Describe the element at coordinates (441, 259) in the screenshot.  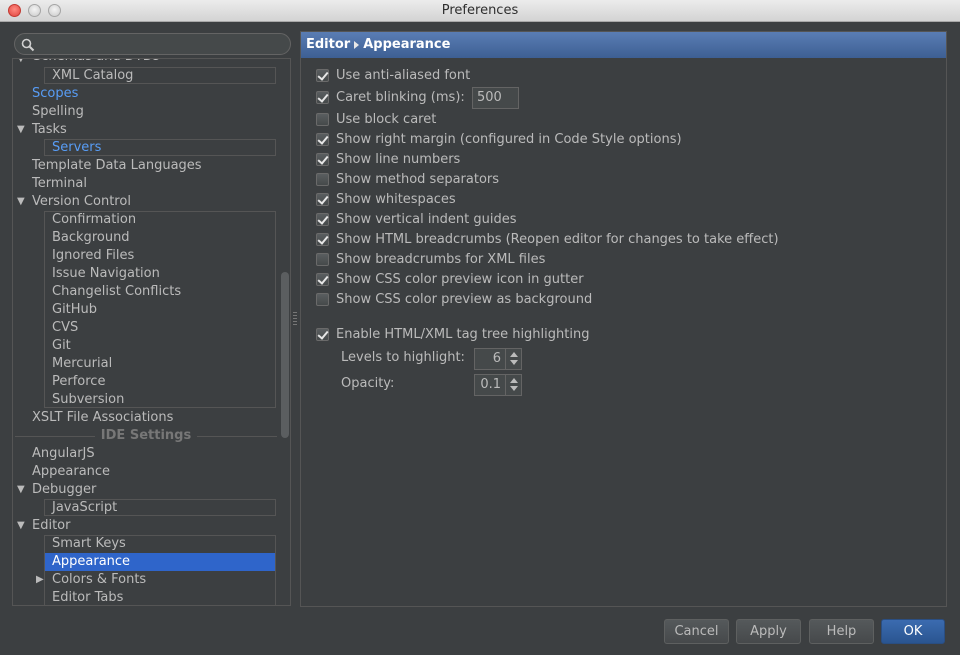
I see `option-label: Show breadcrumbs for XML files` at that location.